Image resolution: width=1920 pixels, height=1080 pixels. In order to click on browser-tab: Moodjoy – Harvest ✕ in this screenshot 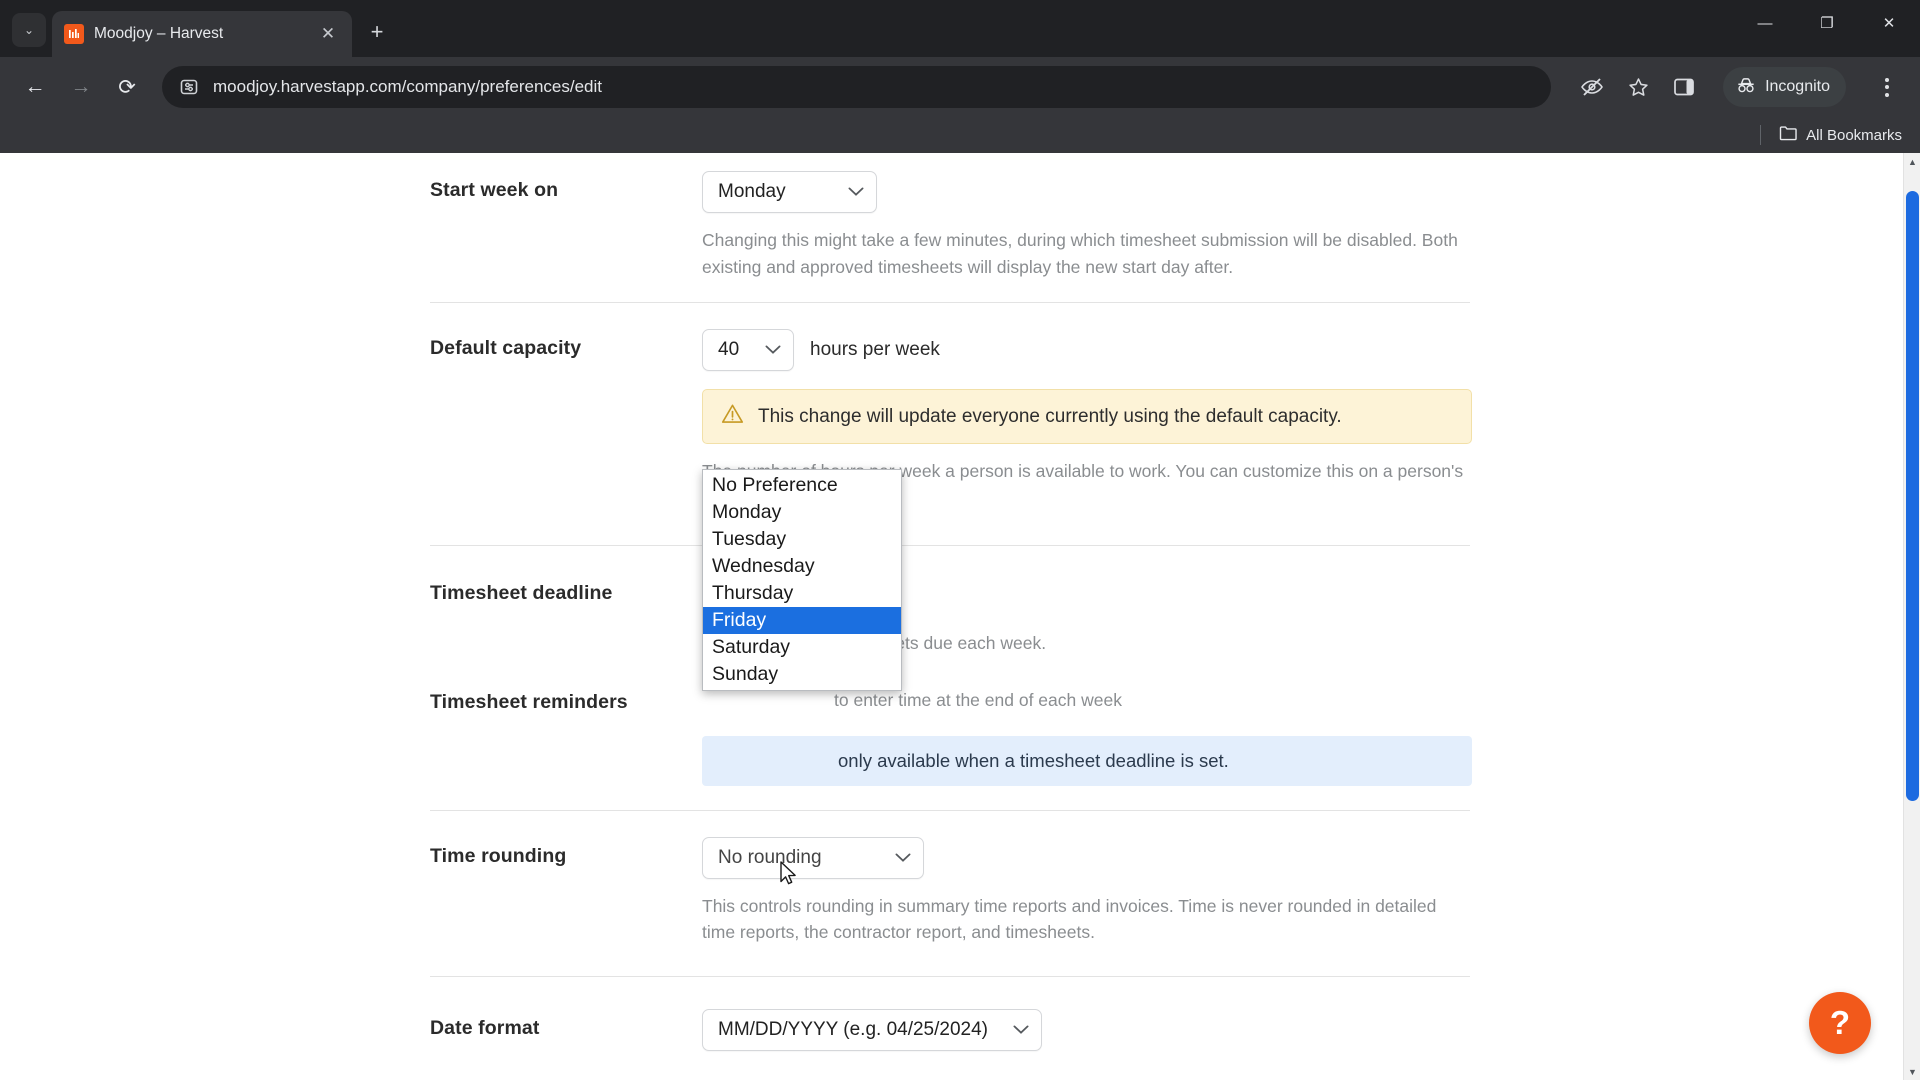, I will do `click(202, 34)`.